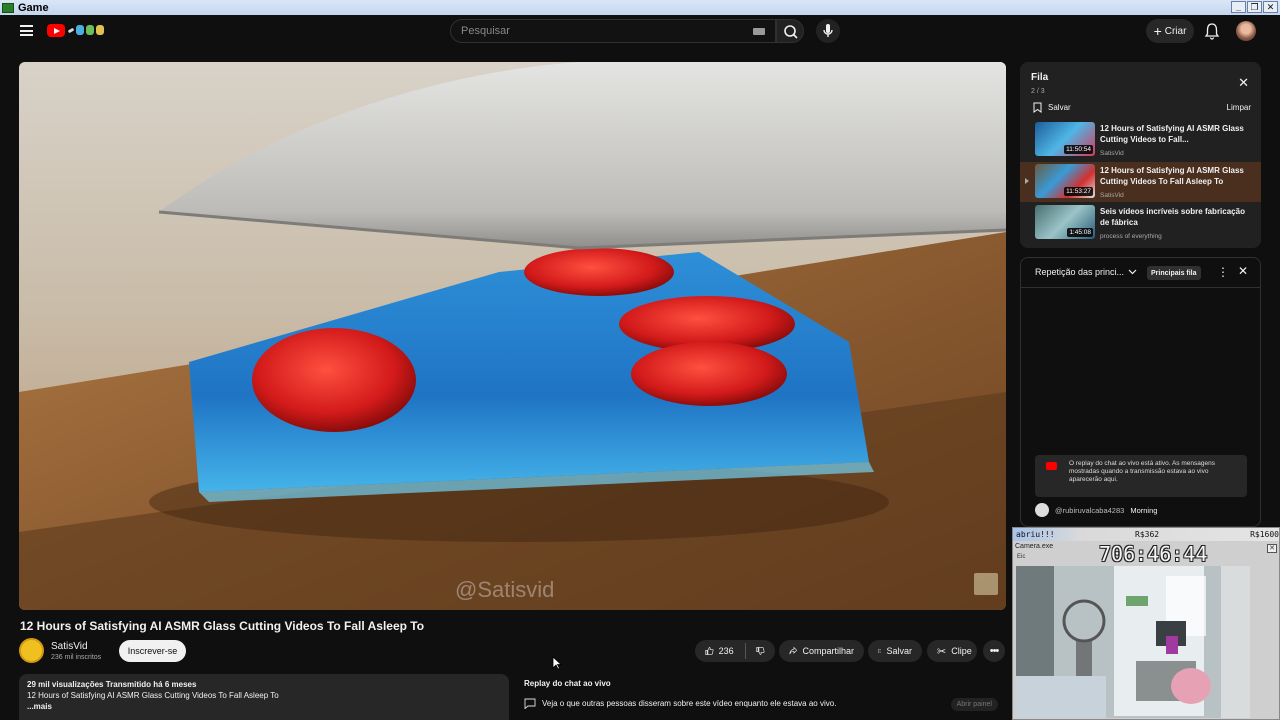 This screenshot has height=720, width=1280. I want to click on webcam-feed, so click(1133, 642).